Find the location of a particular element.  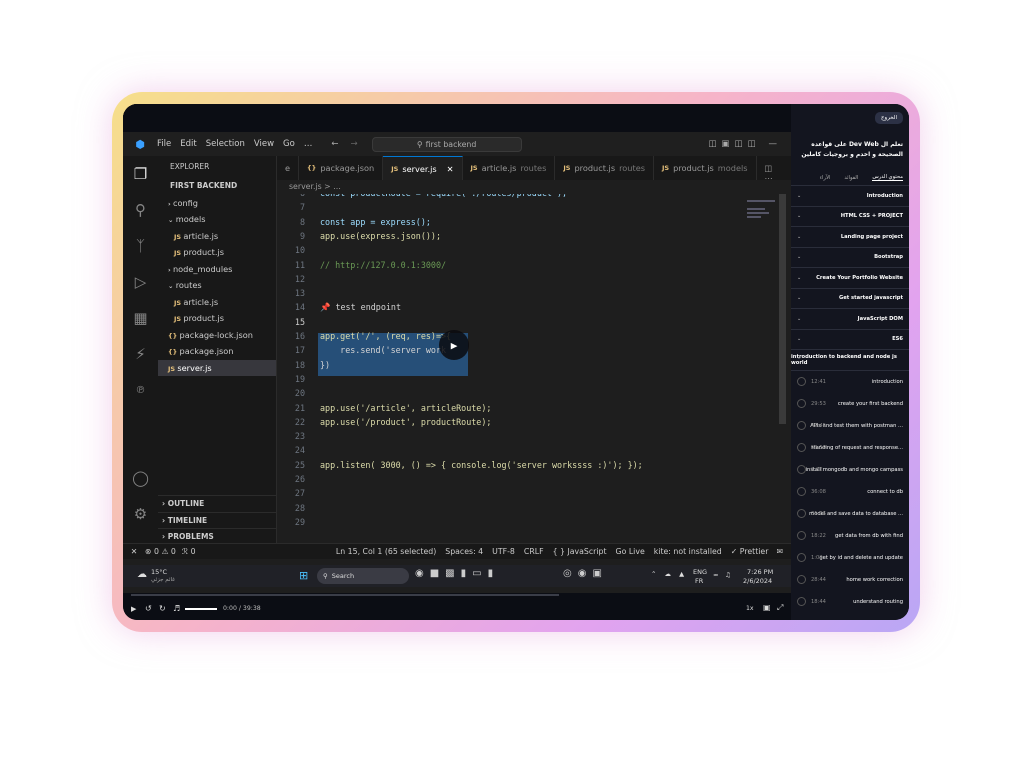

lesson-item: 28:44 home work correction is located at coordinates (850, 580).